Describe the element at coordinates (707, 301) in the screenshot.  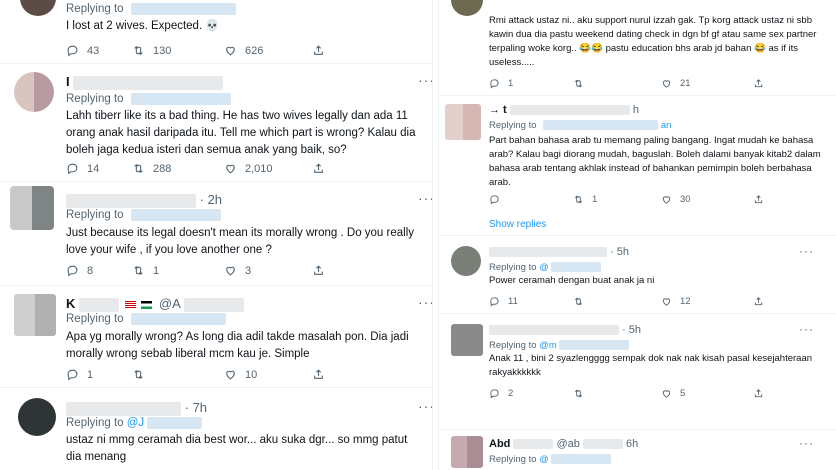
I see `like-button: 12` at that location.